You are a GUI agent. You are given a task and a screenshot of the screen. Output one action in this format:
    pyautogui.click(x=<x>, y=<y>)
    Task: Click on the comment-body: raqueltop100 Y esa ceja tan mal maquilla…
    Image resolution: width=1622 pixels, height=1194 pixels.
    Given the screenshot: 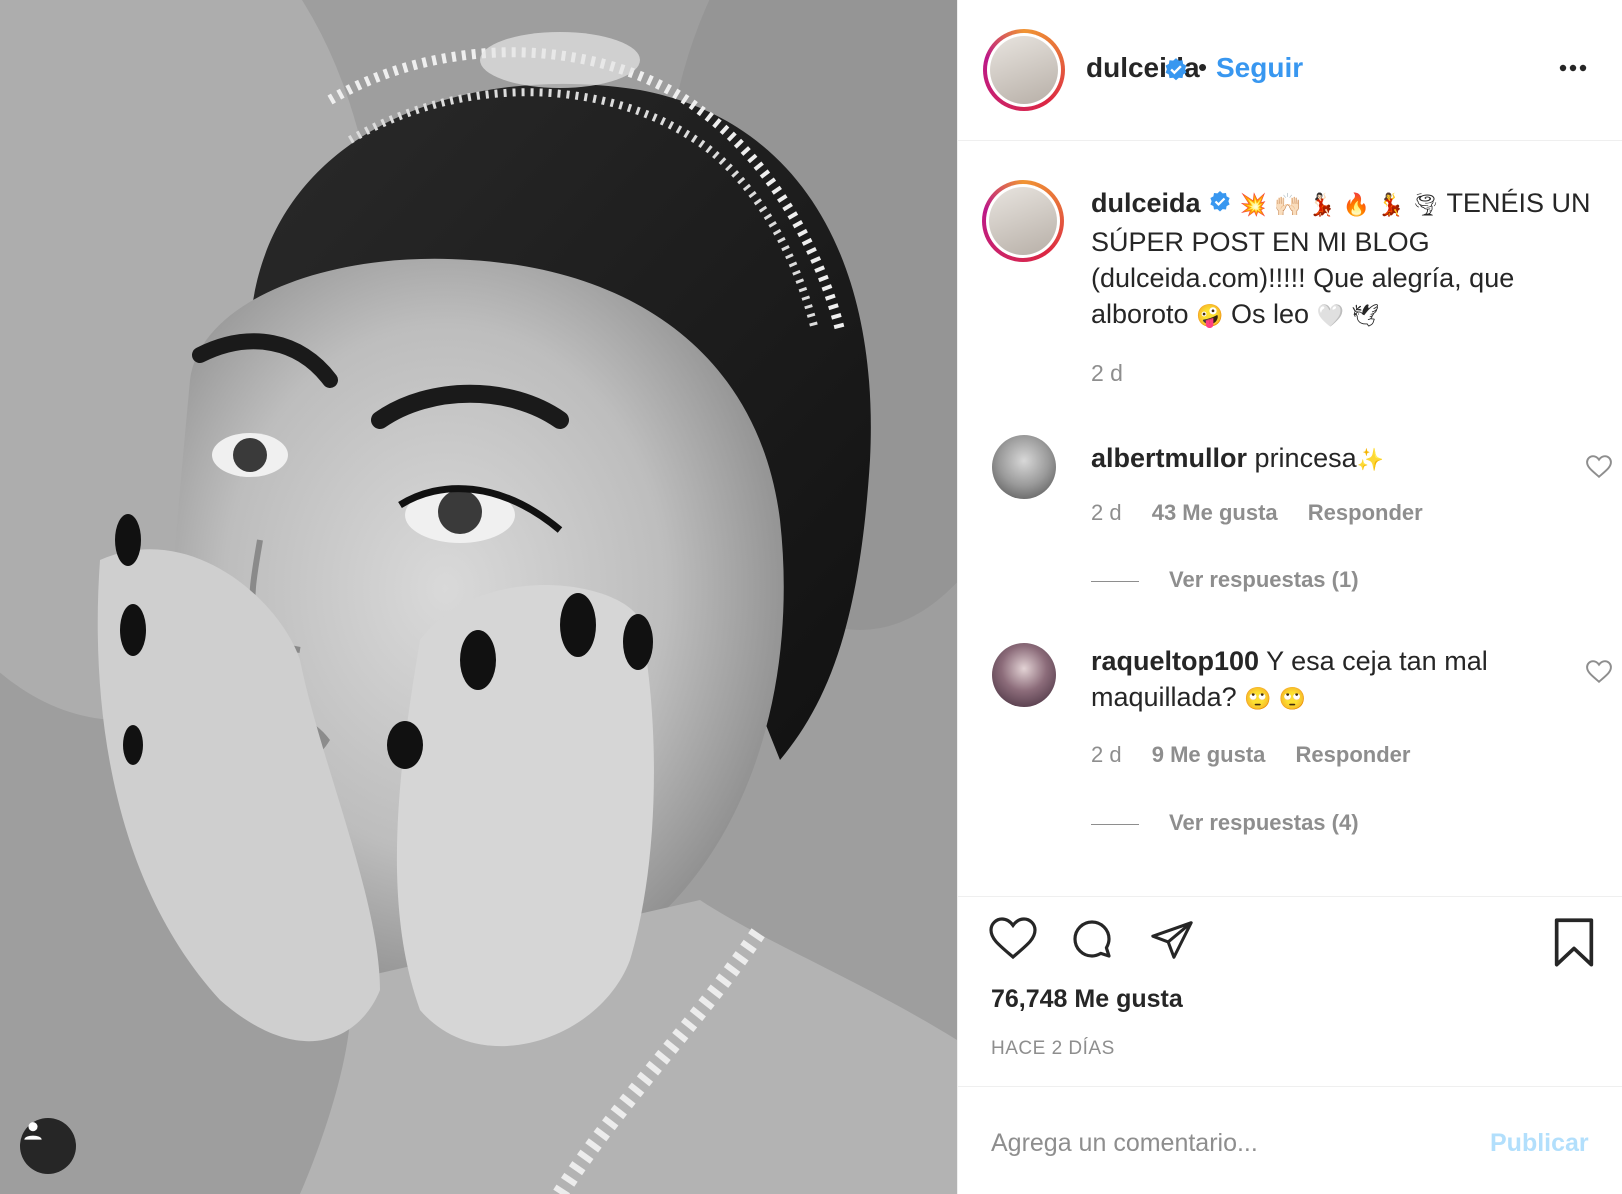 What is the action you would take?
    pyautogui.click(x=1326, y=680)
    